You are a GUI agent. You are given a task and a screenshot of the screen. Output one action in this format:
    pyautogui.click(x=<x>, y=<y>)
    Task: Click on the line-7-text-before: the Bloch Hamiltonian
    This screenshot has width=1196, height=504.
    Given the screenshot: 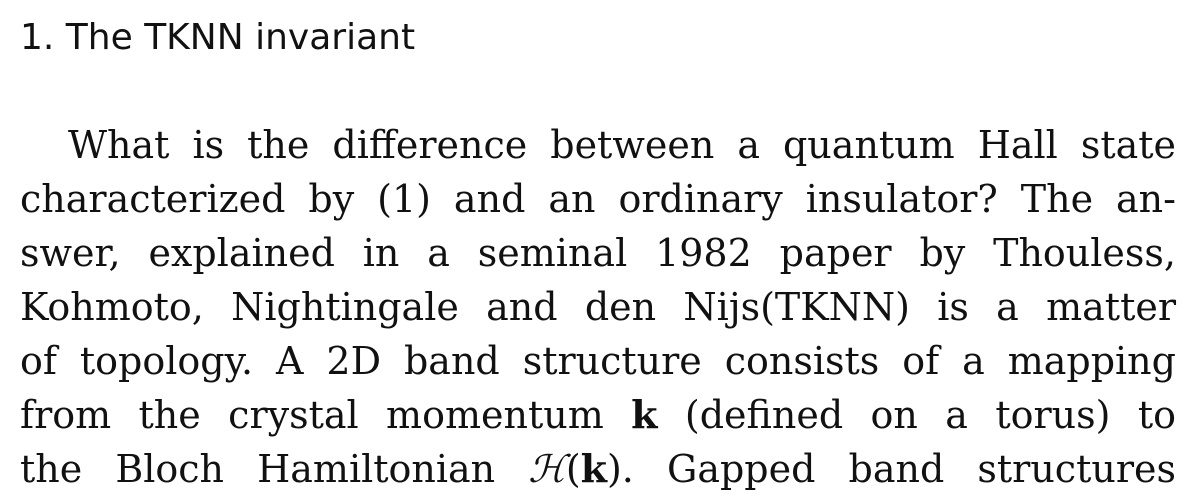 What is the action you would take?
    pyautogui.click(x=274, y=469)
    